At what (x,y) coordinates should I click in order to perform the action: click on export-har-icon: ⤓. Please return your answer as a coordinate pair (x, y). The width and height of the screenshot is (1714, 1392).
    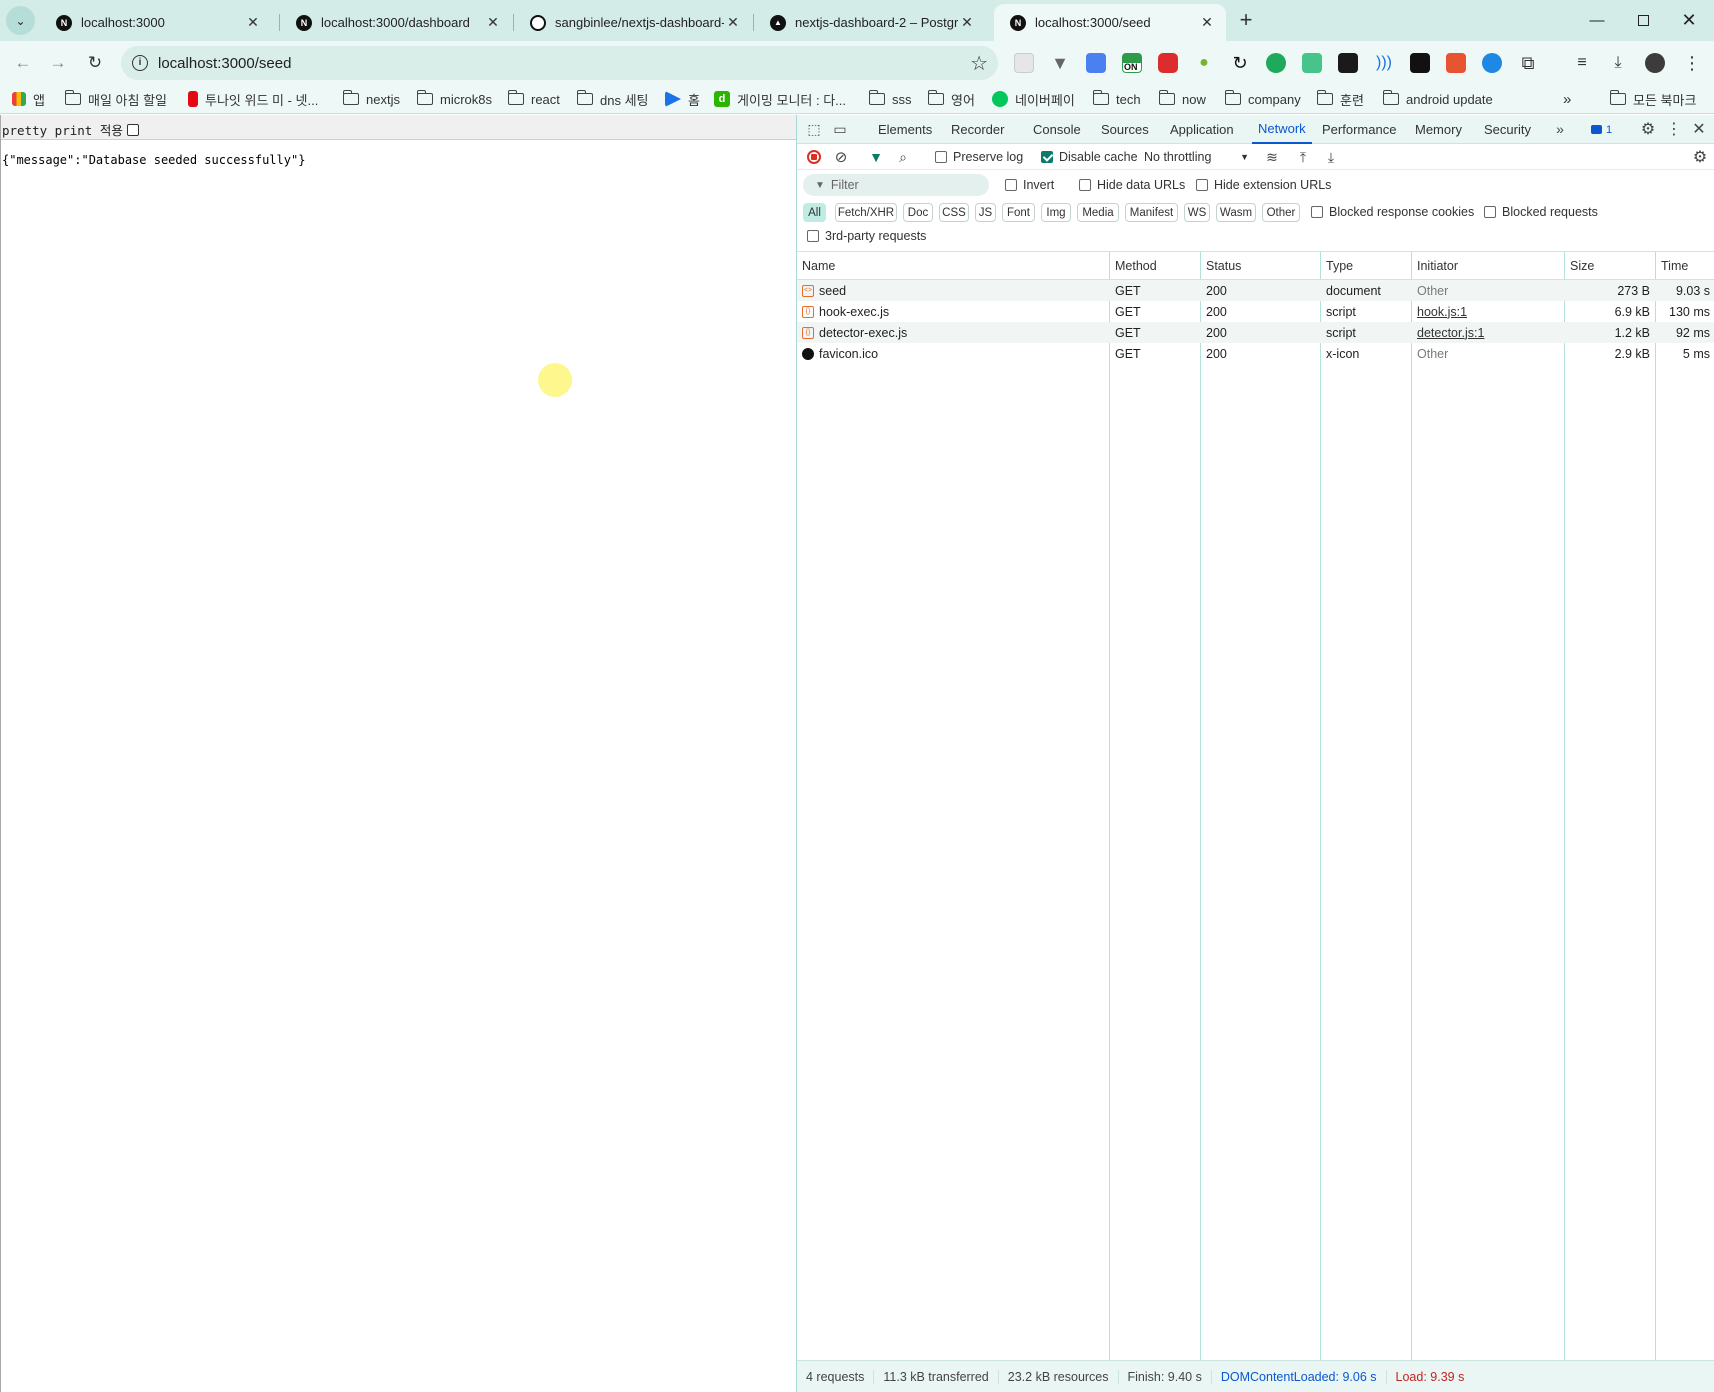
    Looking at the image, I should click on (1331, 157).